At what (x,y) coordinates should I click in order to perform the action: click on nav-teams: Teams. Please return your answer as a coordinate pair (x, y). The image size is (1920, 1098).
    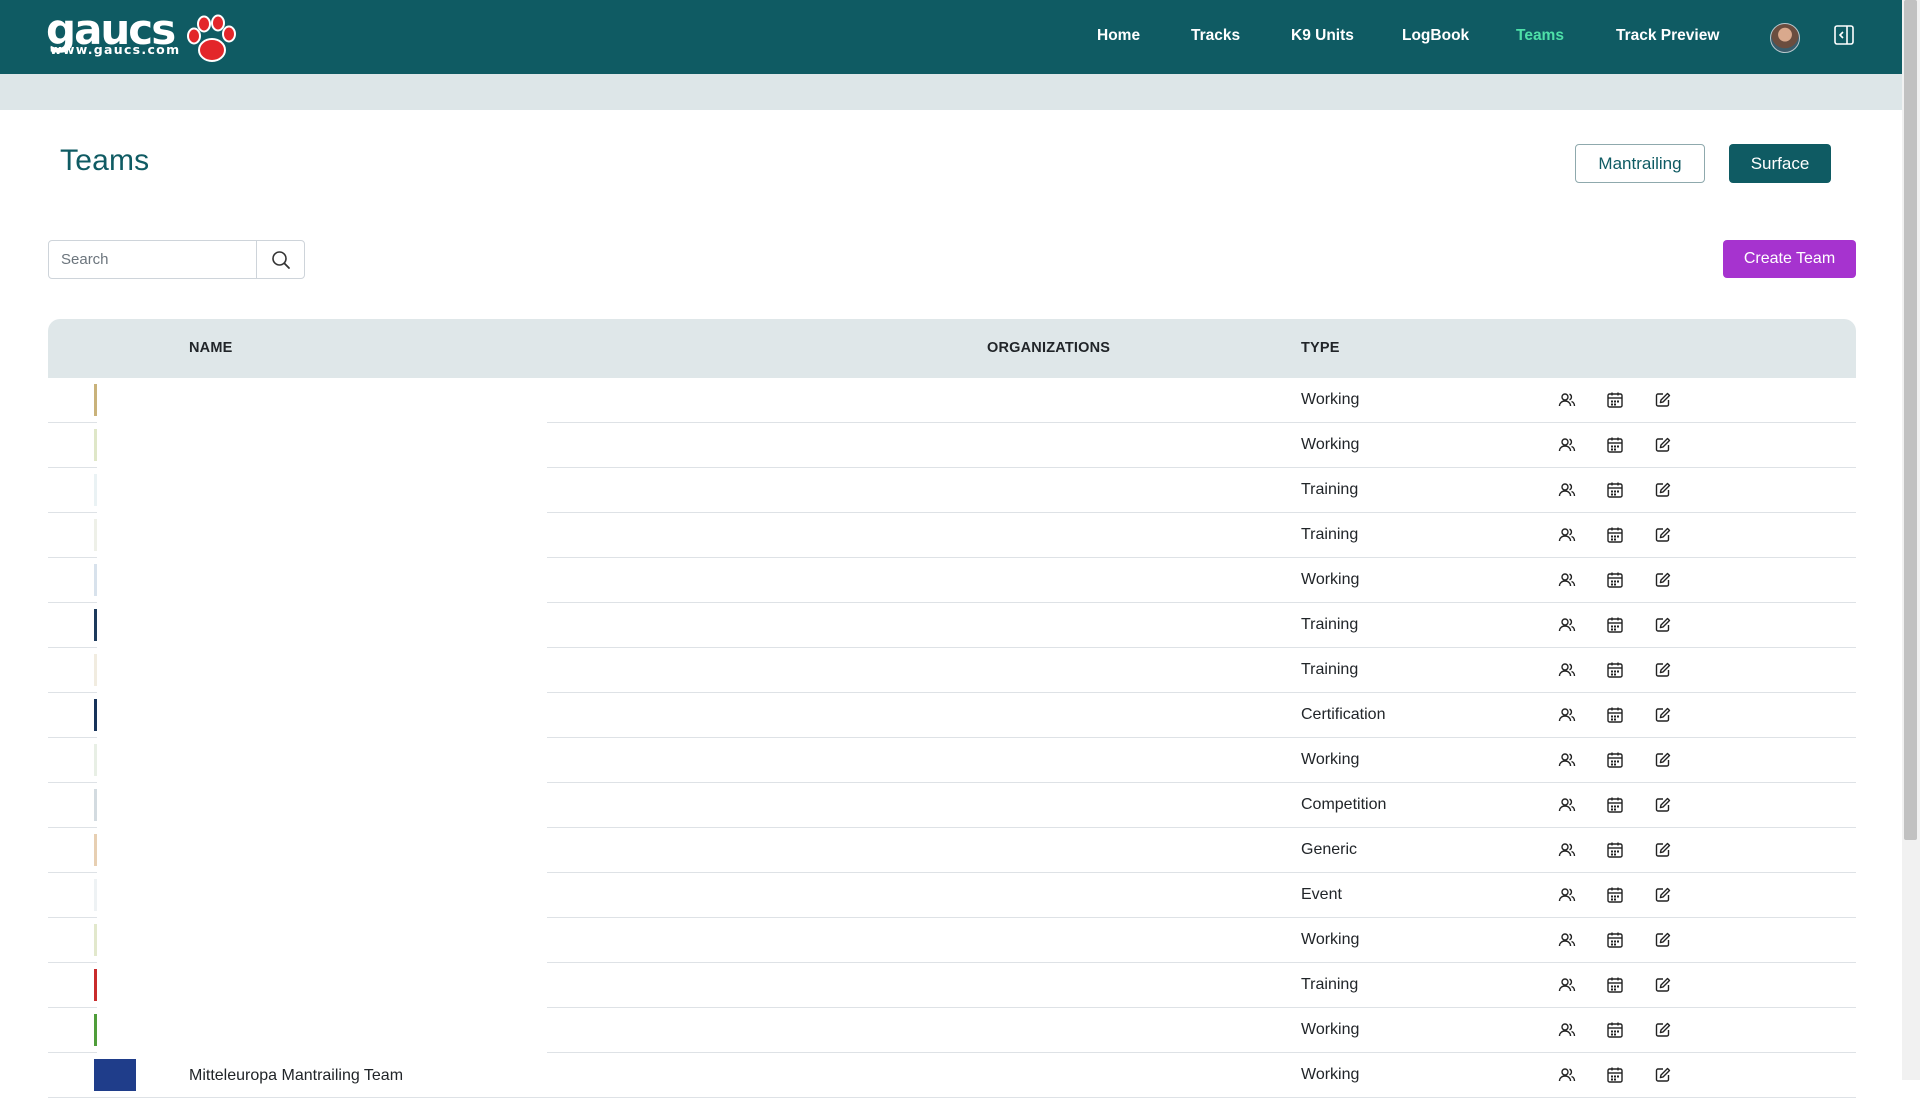
    Looking at the image, I should click on (1540, 36).